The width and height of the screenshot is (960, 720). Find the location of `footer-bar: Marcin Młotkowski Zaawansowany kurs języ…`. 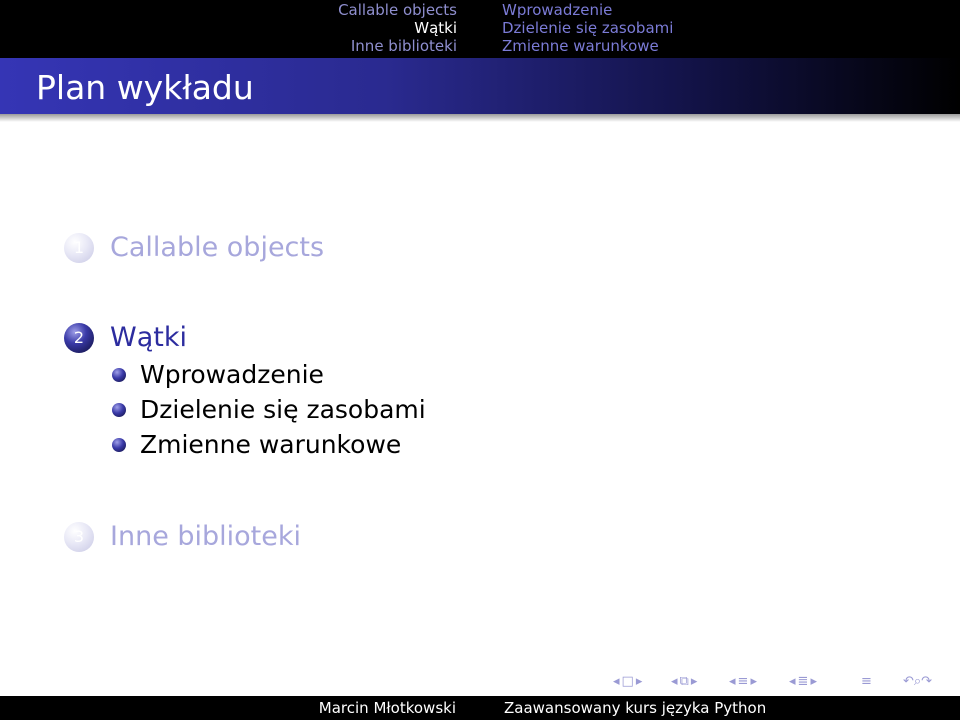

footer-bar: Marcin Młotkowski Zaawansowany kurs języ… is located at coordinates (480, 708).